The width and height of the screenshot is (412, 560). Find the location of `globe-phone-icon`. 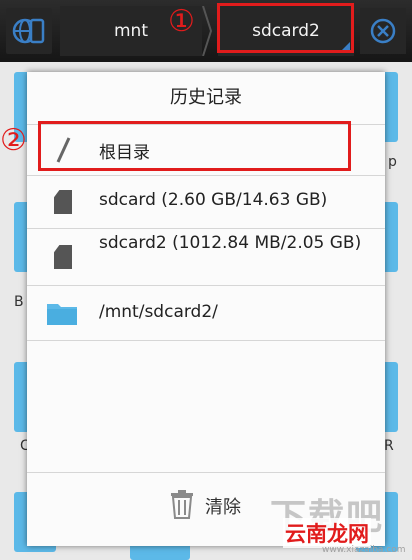

globe-phone-icon is located at coordinates (28, 31).